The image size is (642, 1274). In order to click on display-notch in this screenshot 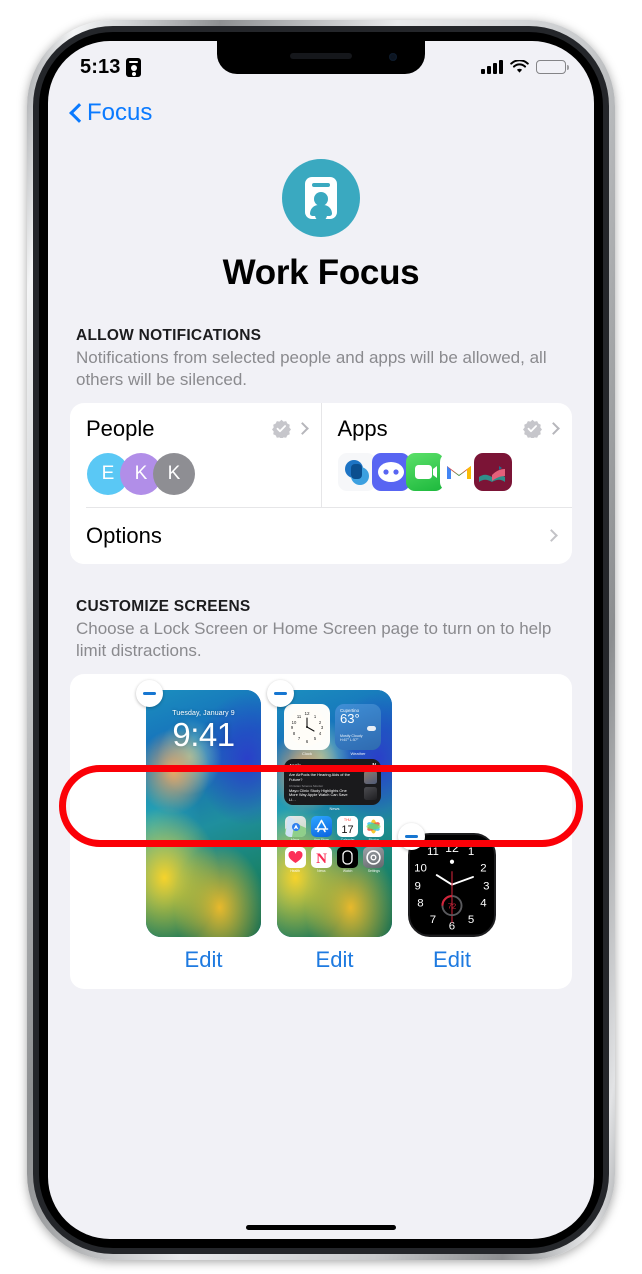, I will do `click(321, 57)`.